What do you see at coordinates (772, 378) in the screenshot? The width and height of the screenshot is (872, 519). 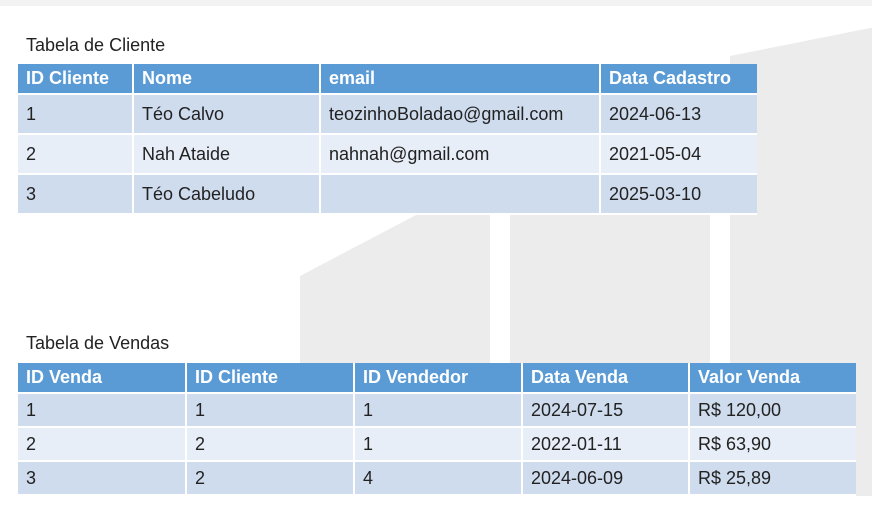 I see `column-header-valor-venda: Valor Venda` at bounding box center [772, 378].